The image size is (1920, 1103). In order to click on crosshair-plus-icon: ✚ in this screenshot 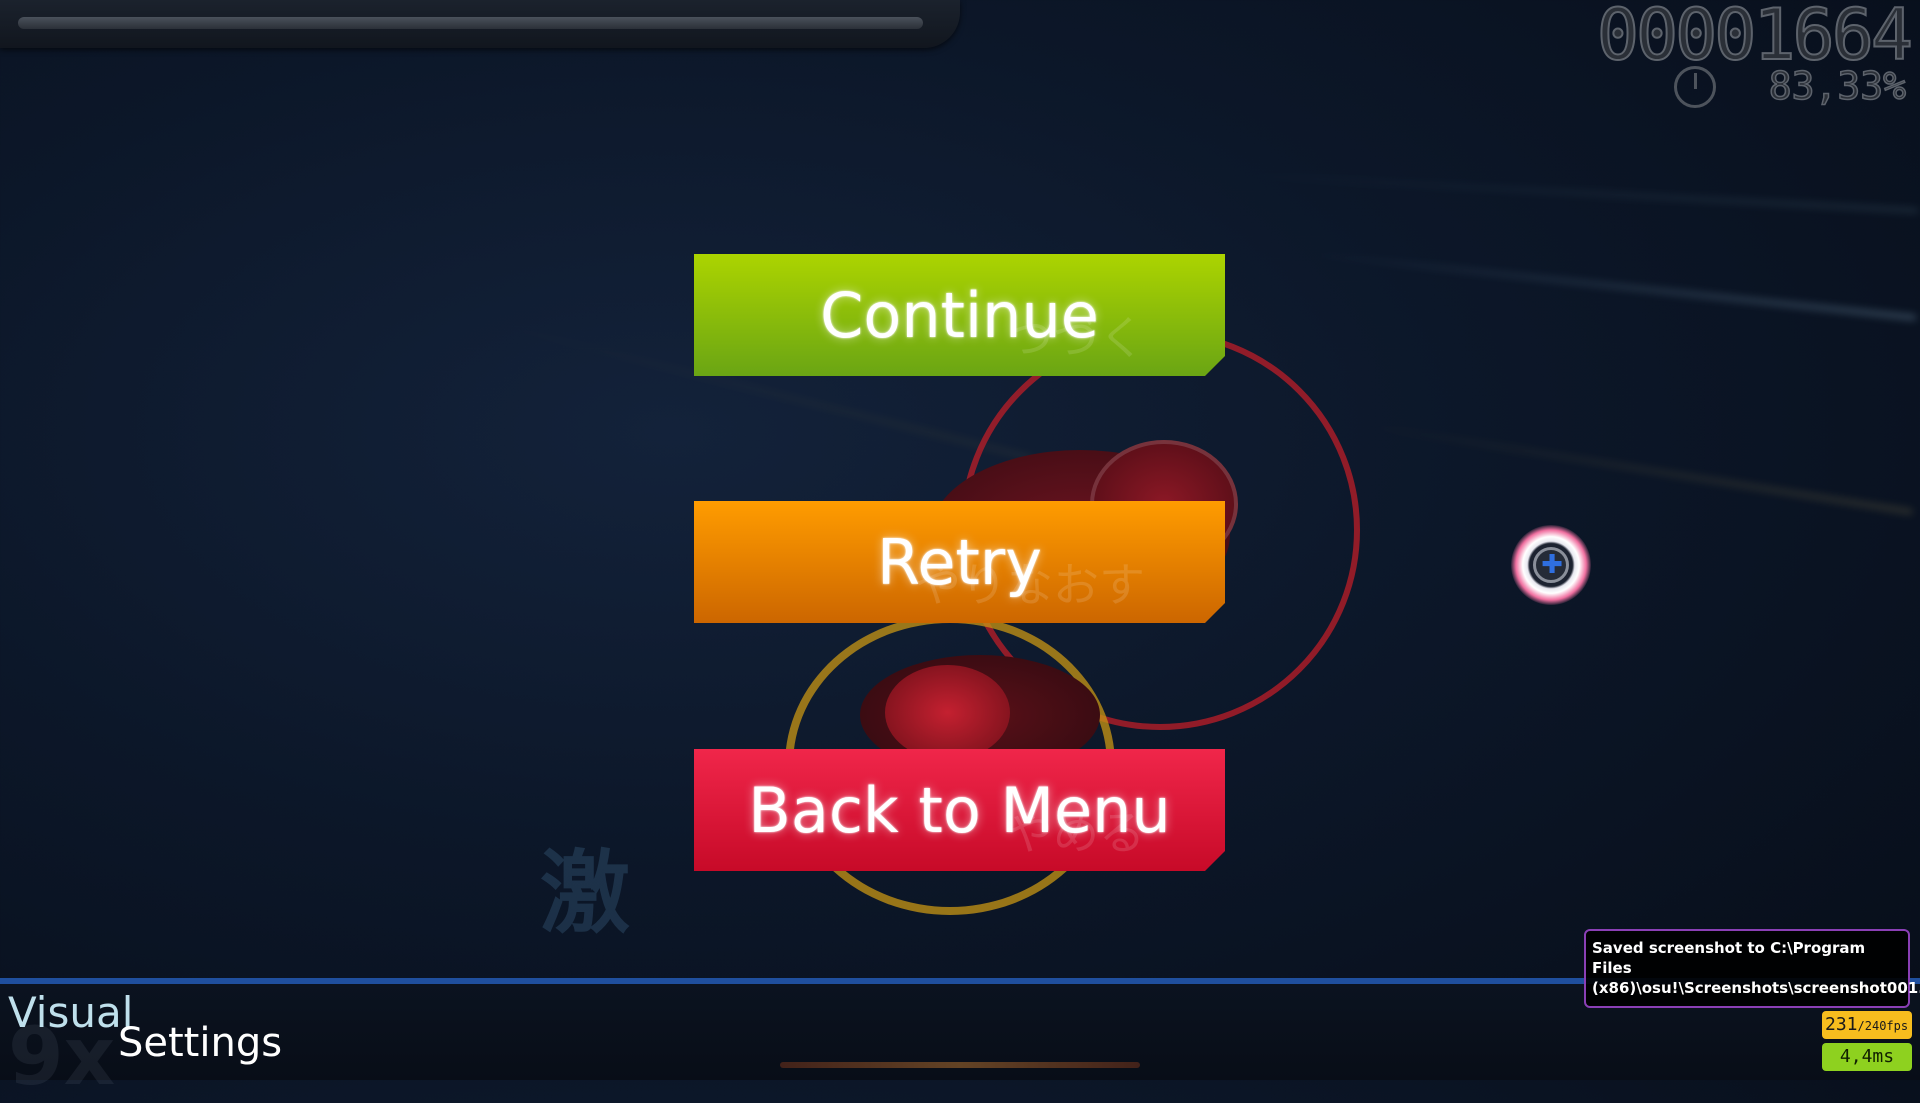, I will do `click(1552, 565)`.